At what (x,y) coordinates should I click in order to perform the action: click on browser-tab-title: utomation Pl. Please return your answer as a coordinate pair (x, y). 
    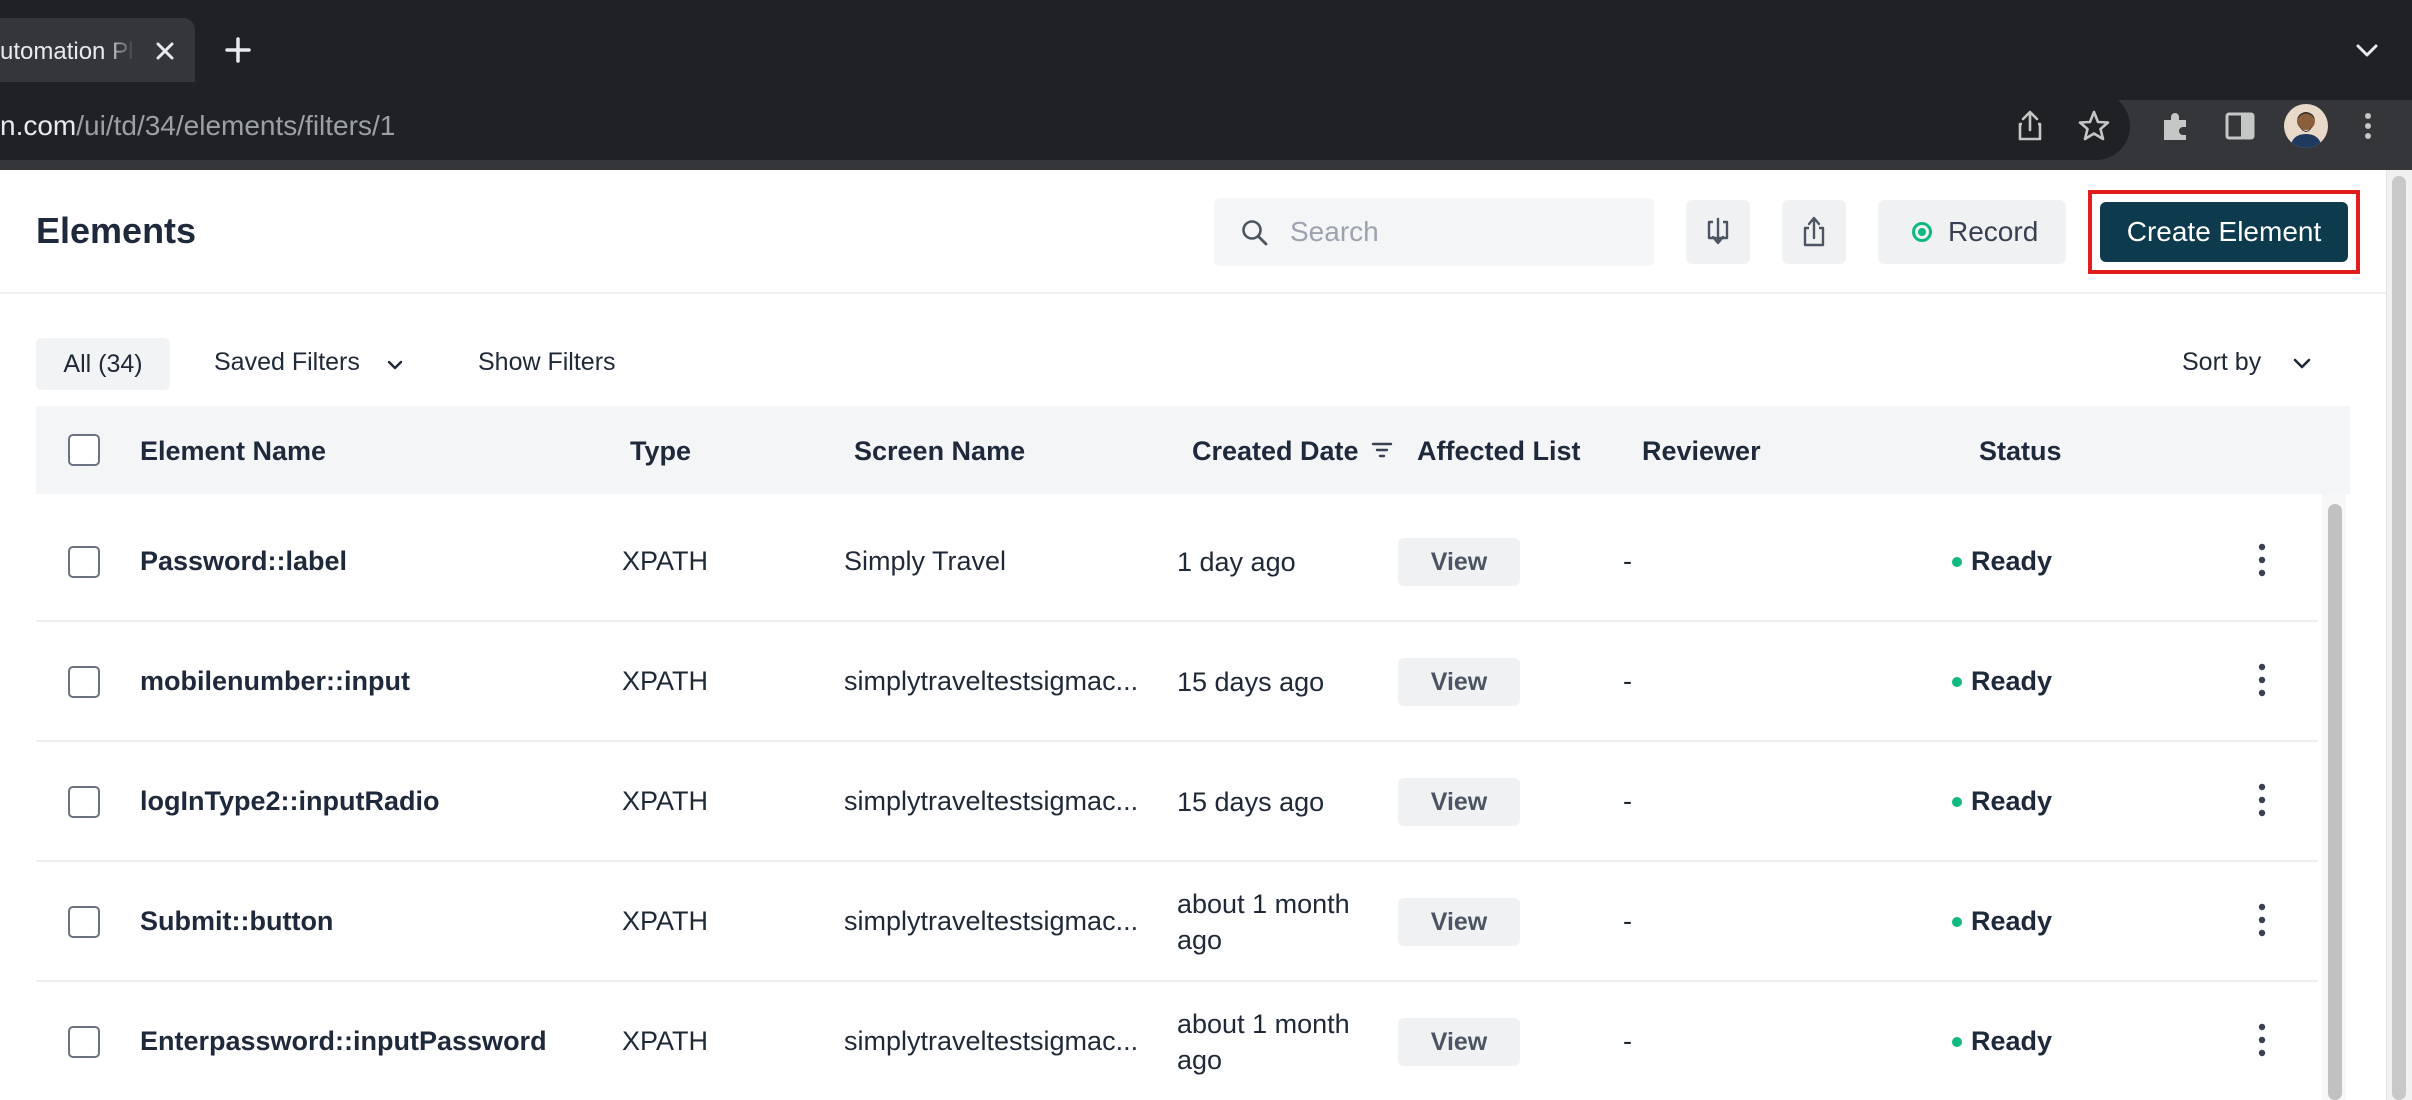
    Looking at the image, I should click on (67, 51).